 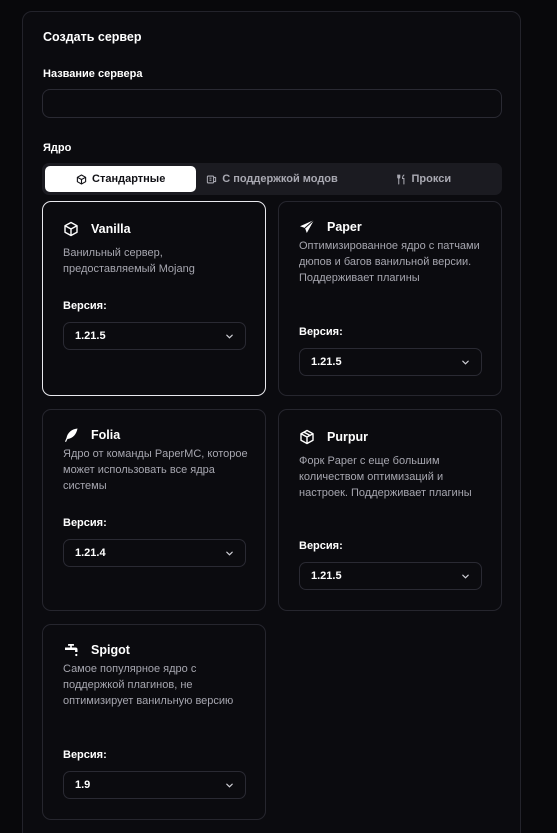 I want to click on core-description: Ванильный сервер, предоставляемый Mojang, so click(x=129, y=261).